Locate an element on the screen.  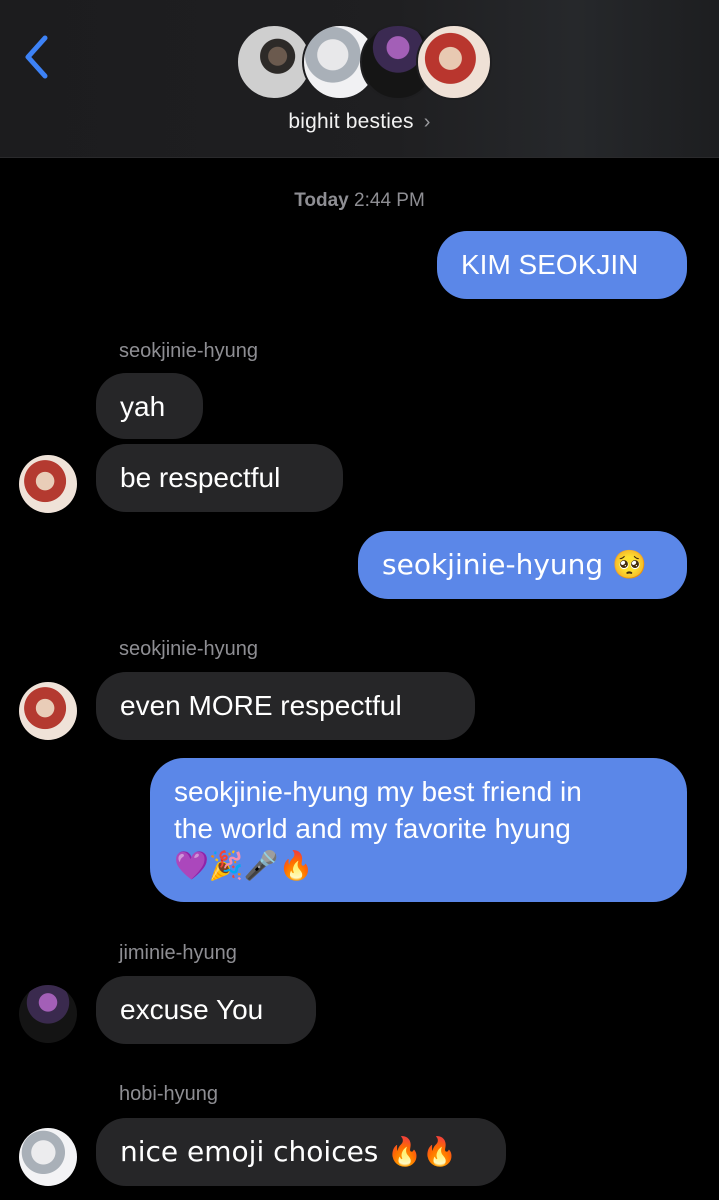
message-text: excuse You is located at coordinates (192, 1009).